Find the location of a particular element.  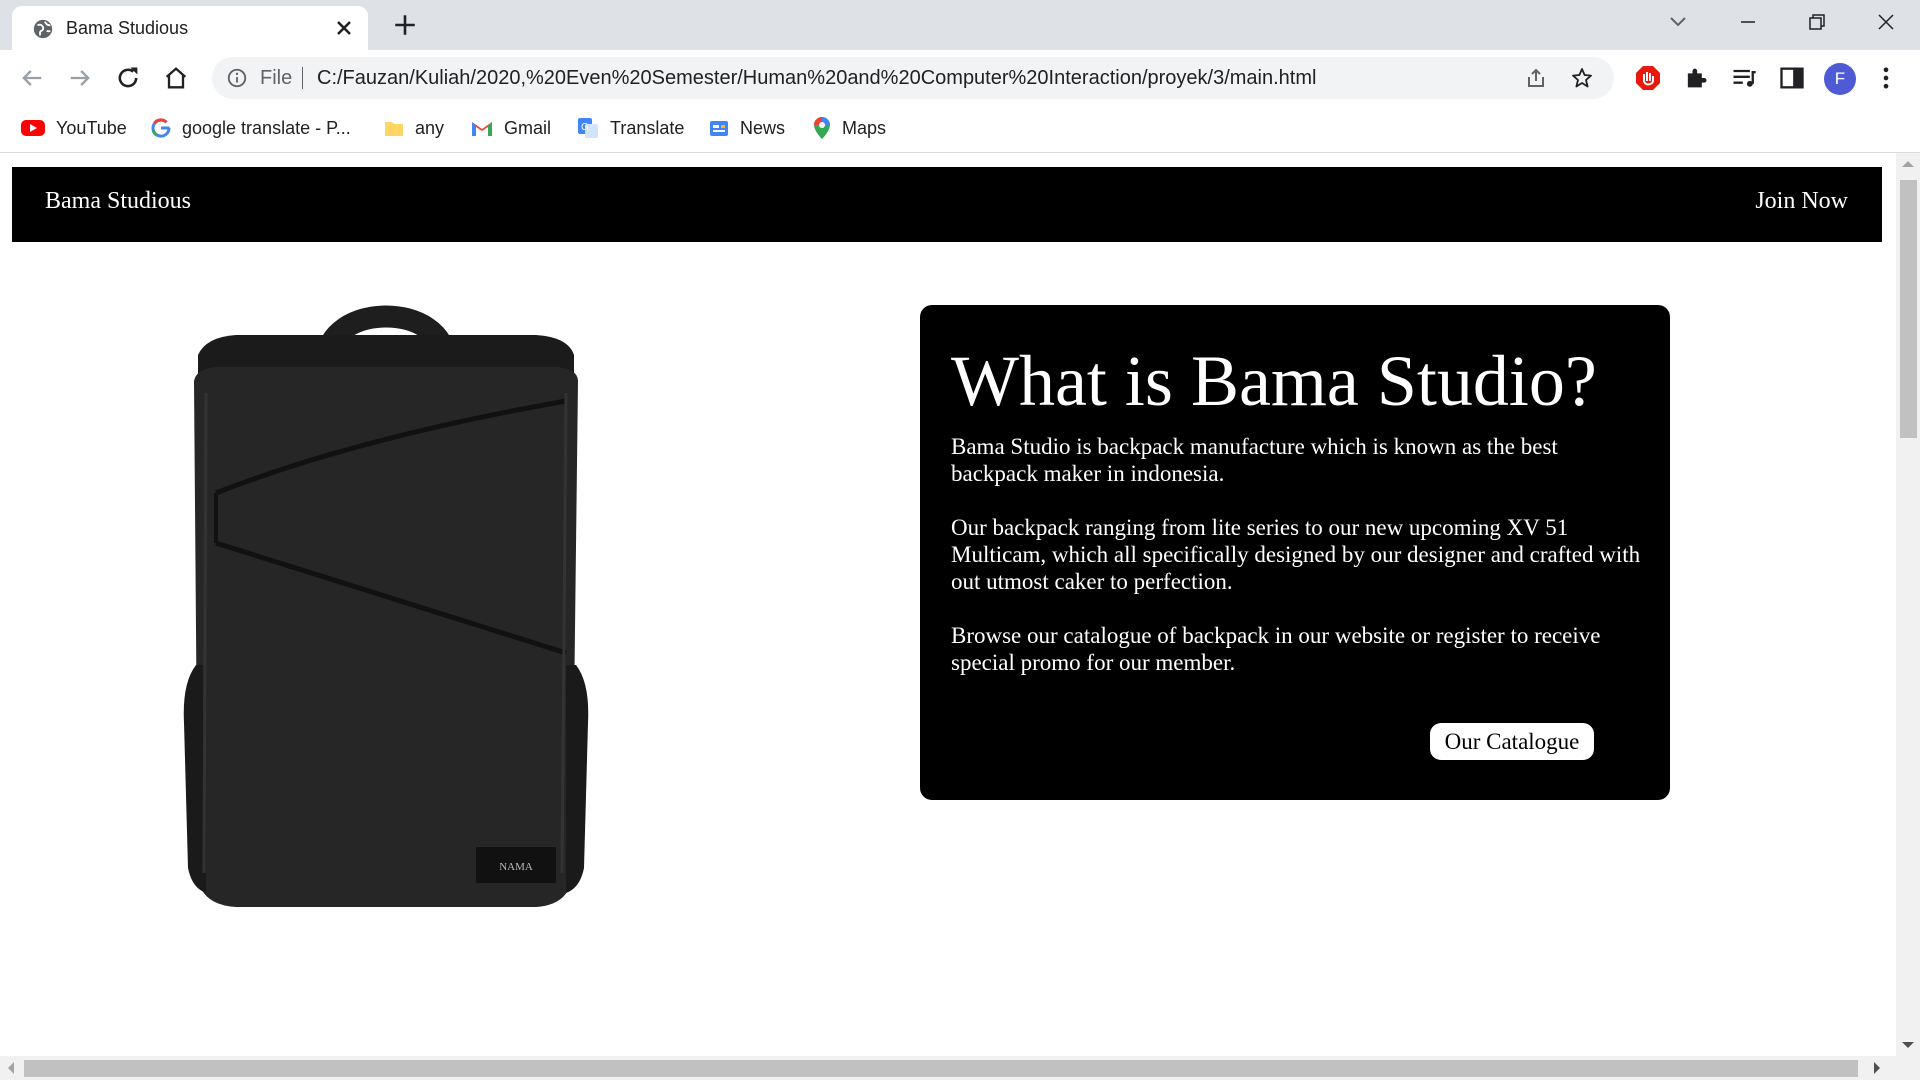

scroll-up-icon is located at coordinates (1908, 161).